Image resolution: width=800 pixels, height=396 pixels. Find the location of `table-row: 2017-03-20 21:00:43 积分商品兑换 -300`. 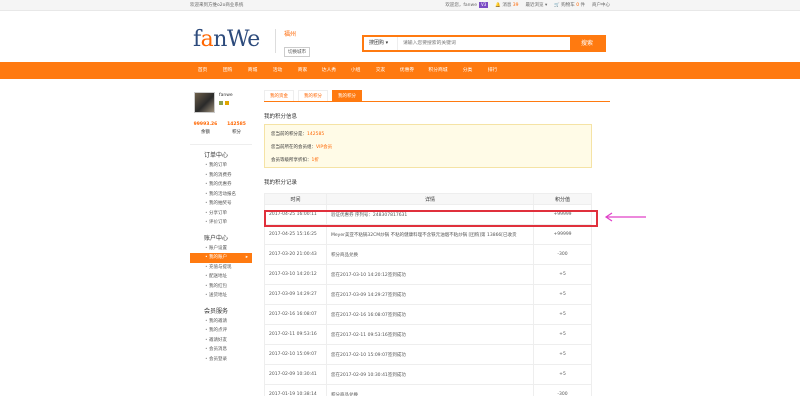

table-row: 2017-03-20 21:00:43 积分商品兑换 -300 is located at coordinates (428, 254).